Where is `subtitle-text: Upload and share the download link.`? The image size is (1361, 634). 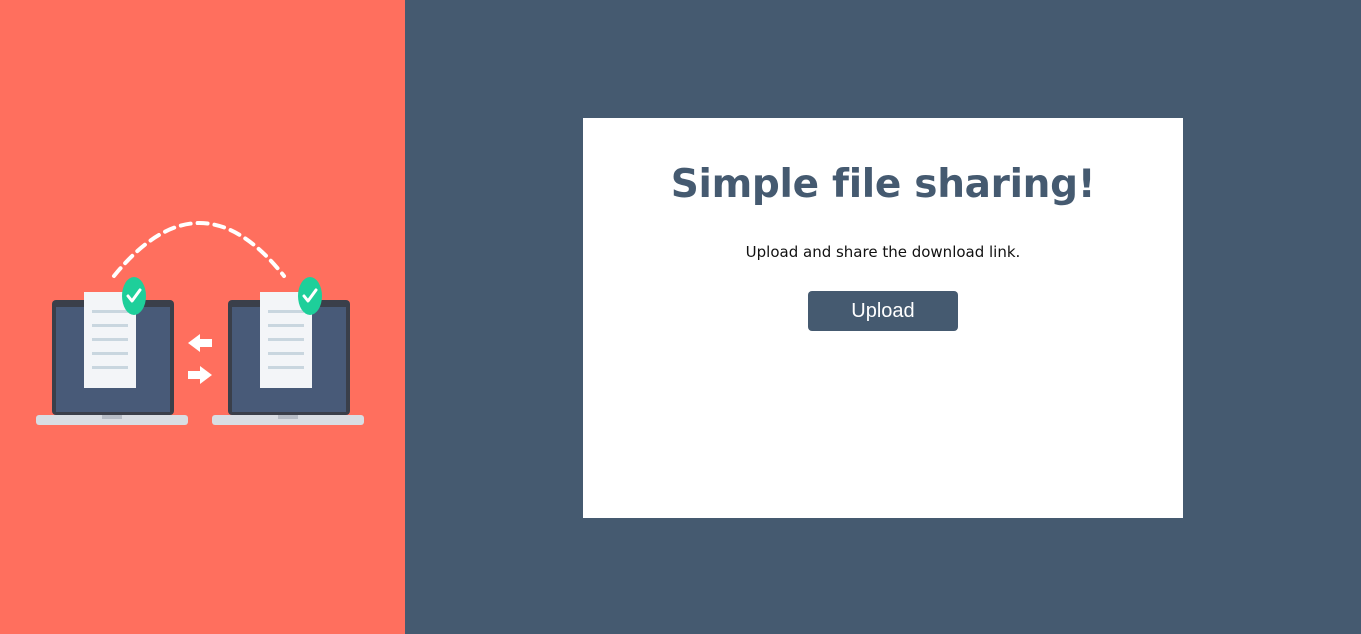
subtitle-text: Upload and share the download link. is located at coordinates (883, 252).